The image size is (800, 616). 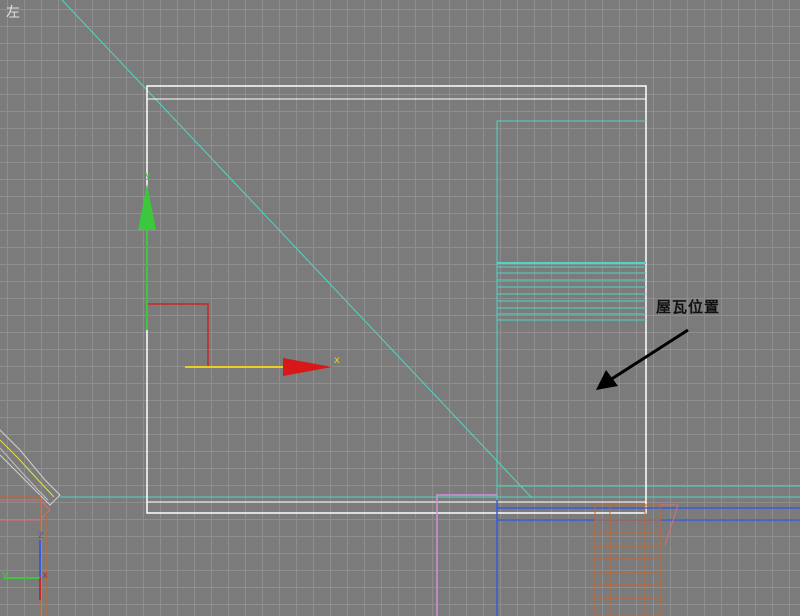 I want to click on corner-z-axis-label: z, so click(x=40, y=535).